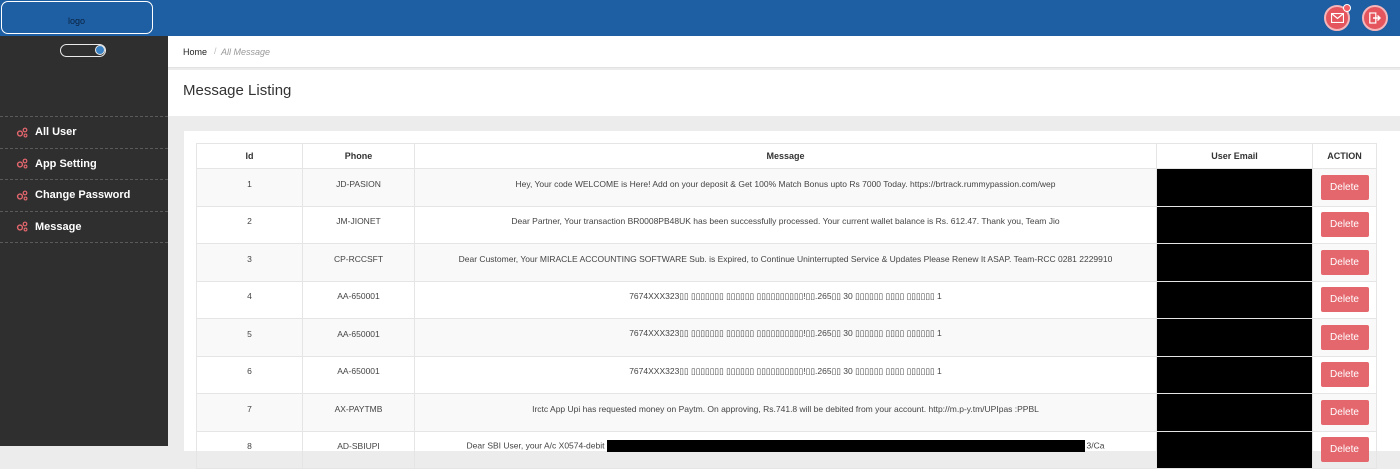 The width and height of the screenshot is (1400, 469). I want to click on cell-id: 2, so click(249, 224).